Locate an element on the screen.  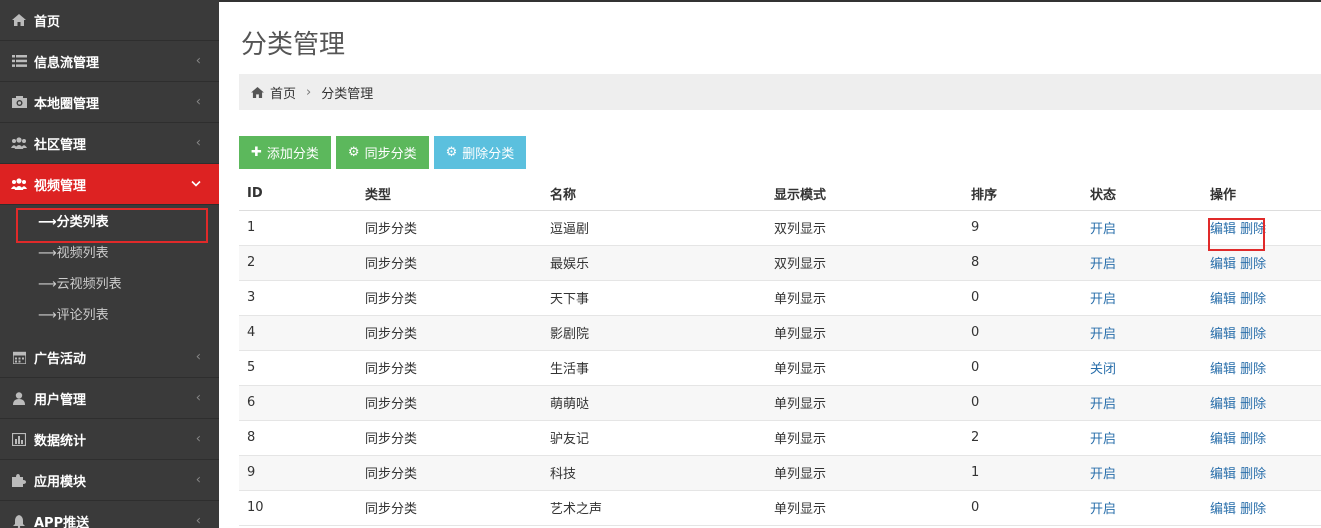
column-header-id: ID is located at coordinates (298, 194).